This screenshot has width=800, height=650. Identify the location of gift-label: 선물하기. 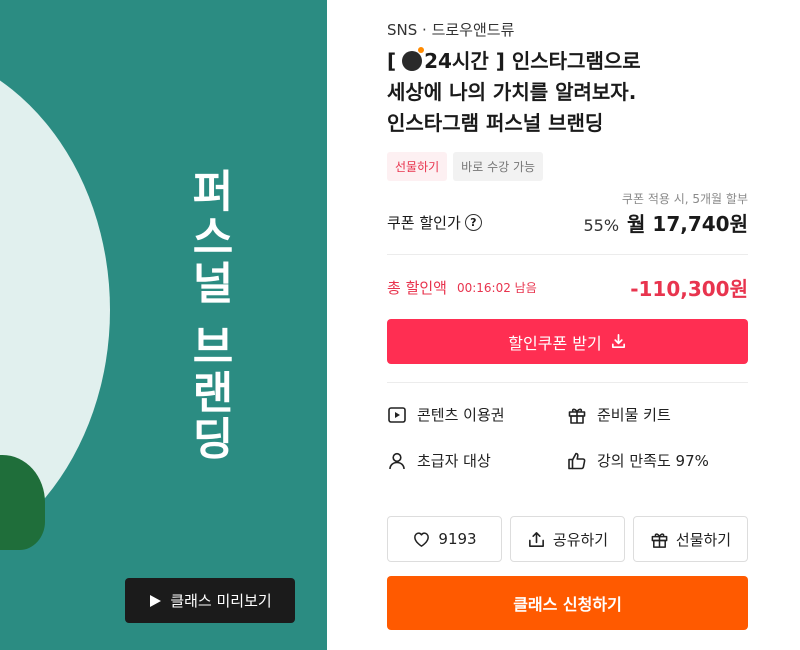
(703, 539).